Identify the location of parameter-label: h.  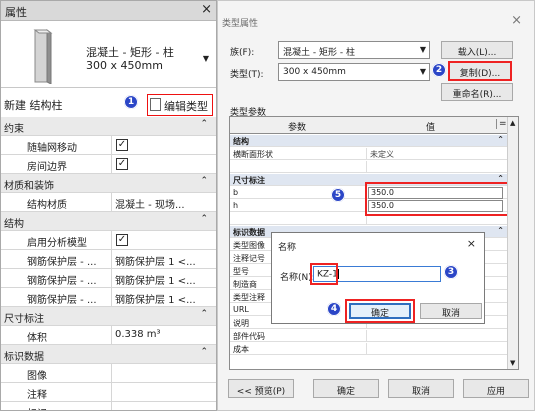
(236, 205).